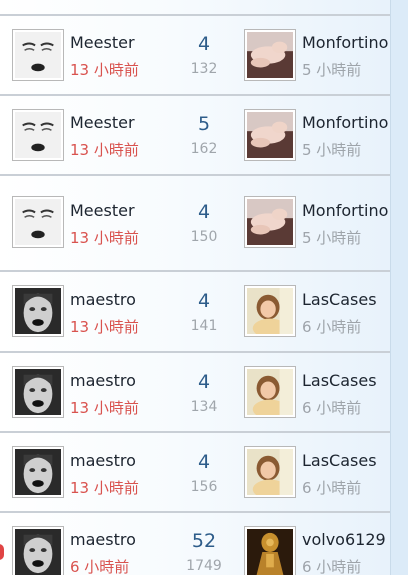  I want to click on list-item: Meester 13 小時前 4 132 Monfortino 5 小時前, so click(195, 54).